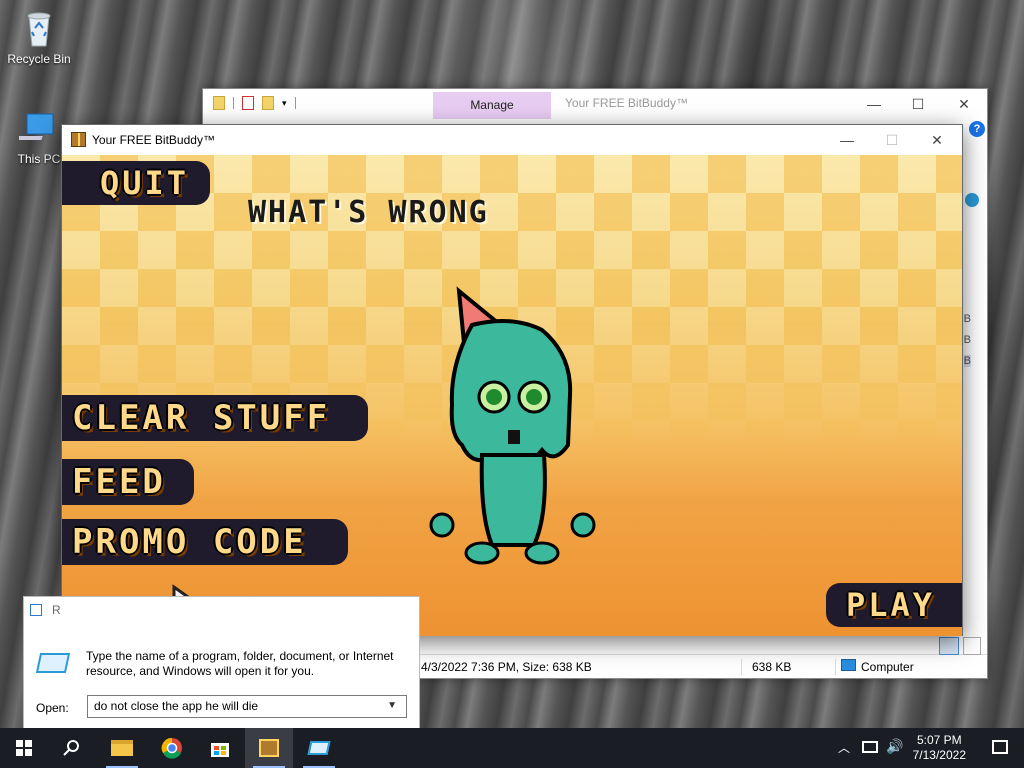 Image resolution: width=1024 pixels, height=768 pixels. Describe the element at coordinates (972, 646) in the screenshot. I see `large-icons-view-button` at that location.